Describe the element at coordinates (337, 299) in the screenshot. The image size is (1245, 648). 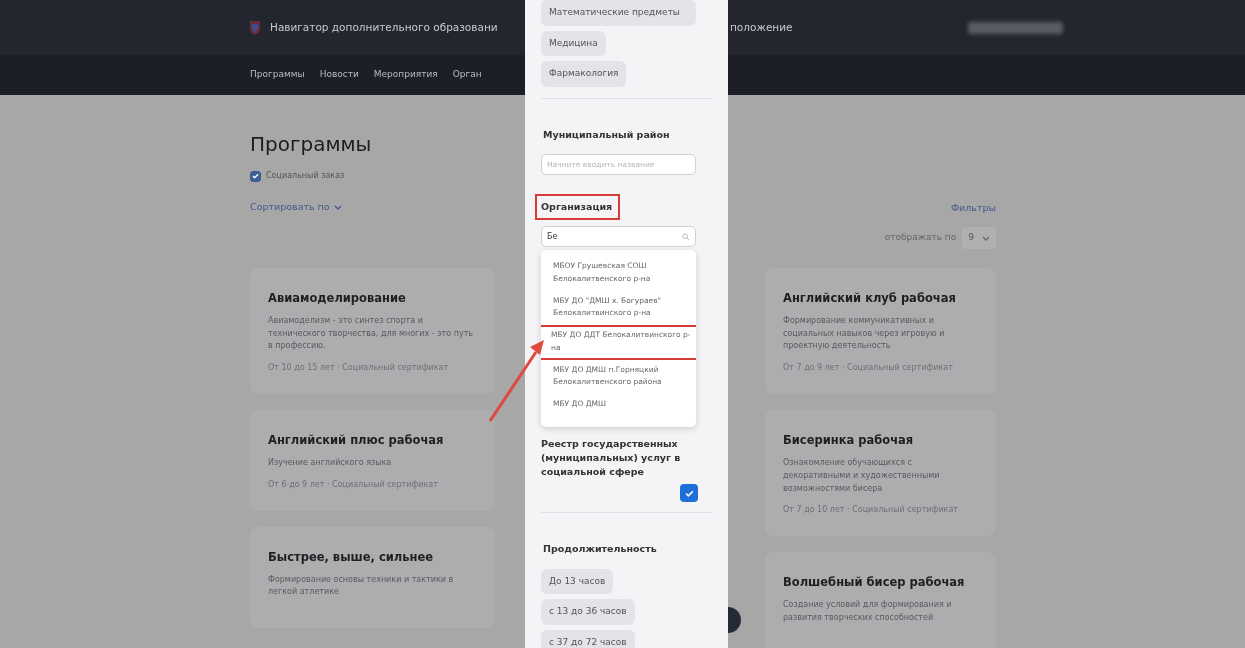
I see `card-title: Авиамоделирование` at that location.